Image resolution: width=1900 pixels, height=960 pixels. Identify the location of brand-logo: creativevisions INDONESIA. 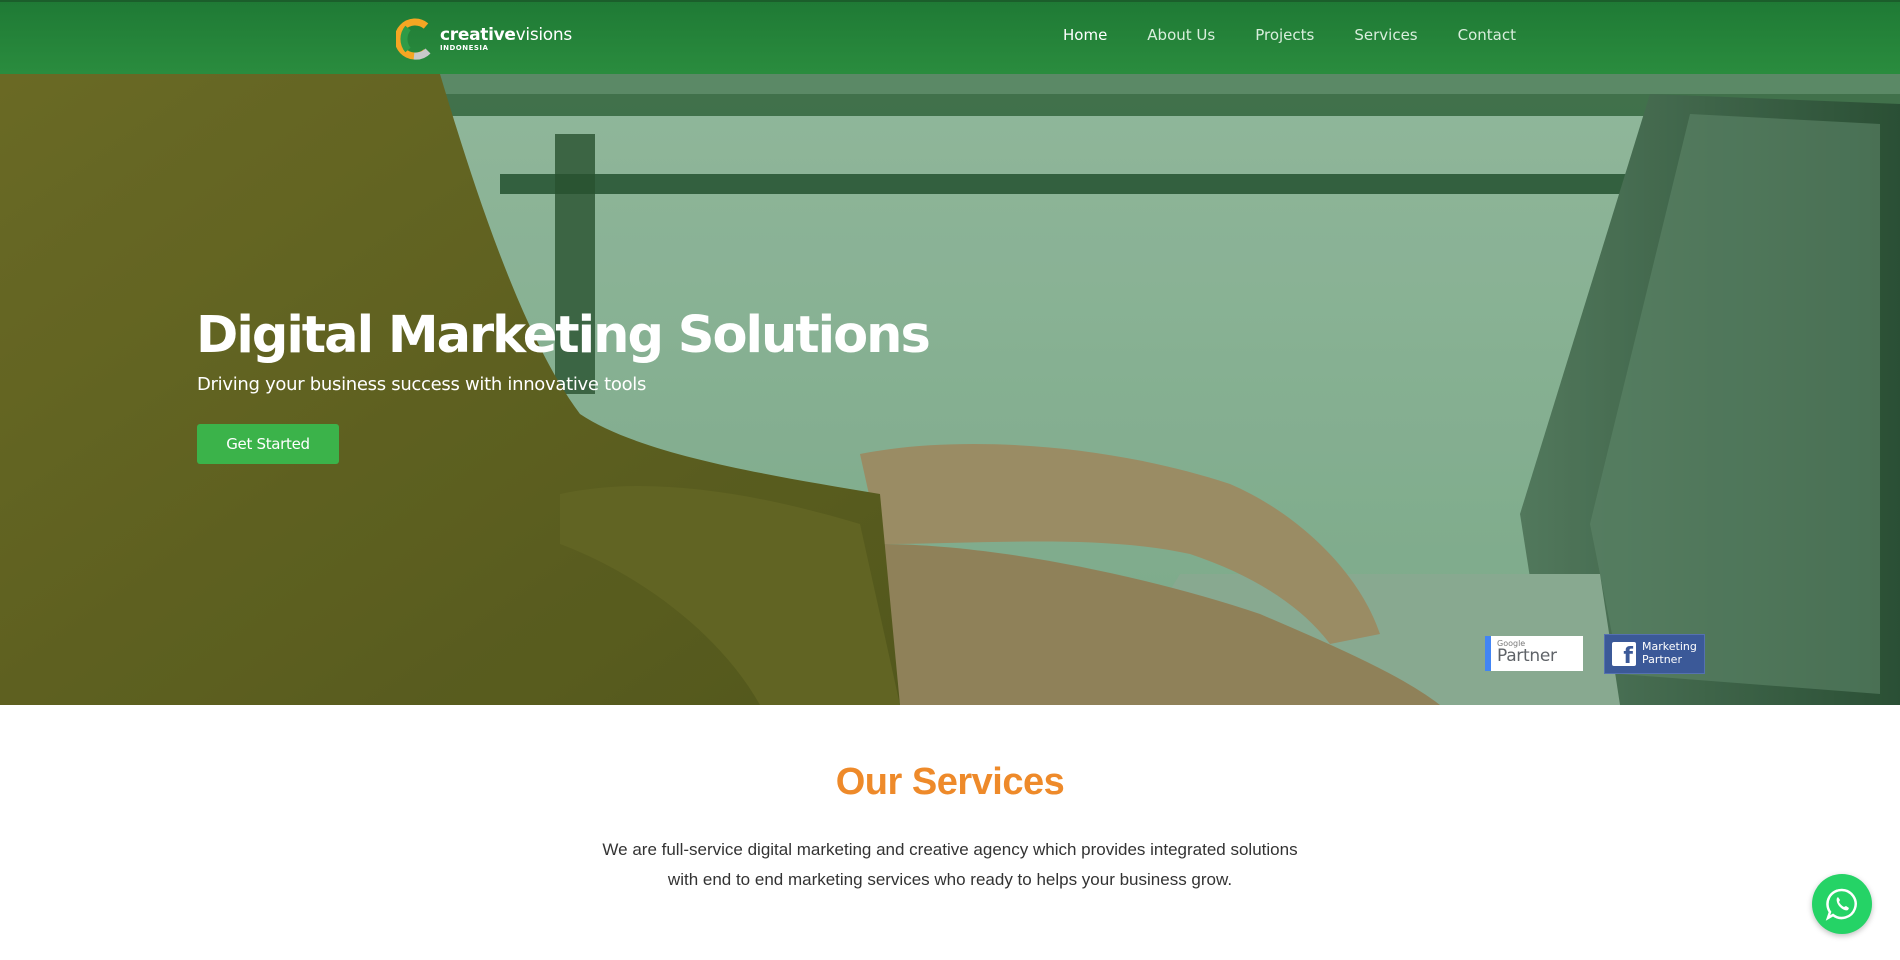
(484, 39).